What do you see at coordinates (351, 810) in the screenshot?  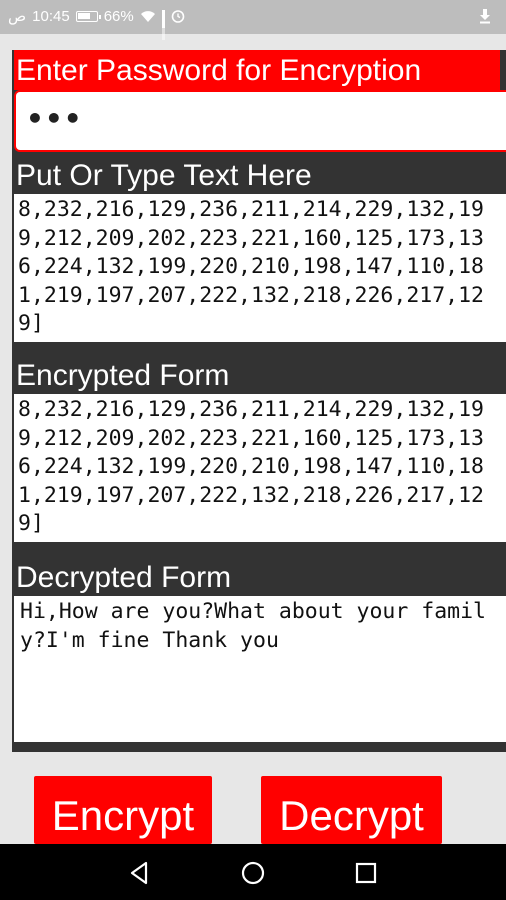 I see `decrypt-button: Decrypt` at bounding box center [351, 810].